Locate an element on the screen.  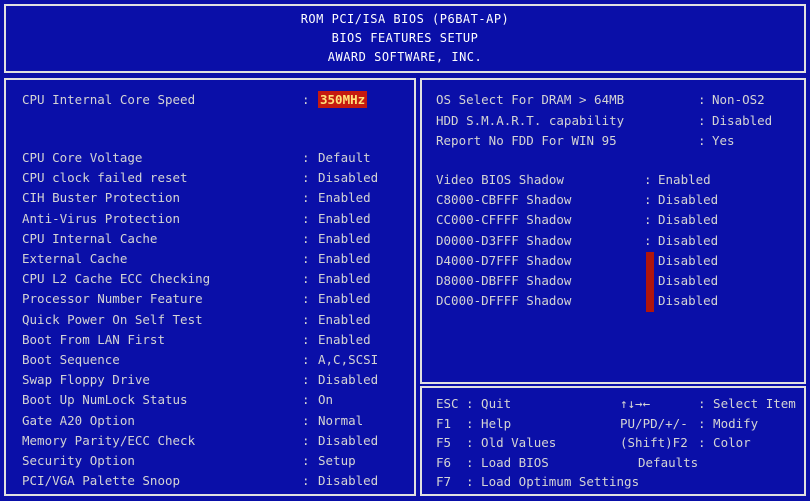
setup-title: BIOS FEATURES SETUP is located at coordinates (405, 38).